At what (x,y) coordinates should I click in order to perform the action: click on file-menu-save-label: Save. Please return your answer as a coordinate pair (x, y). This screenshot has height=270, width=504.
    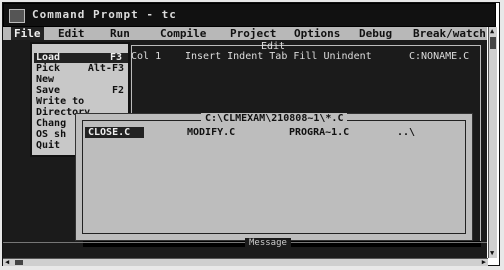
    Looking at the image, I should click on (48, 90).